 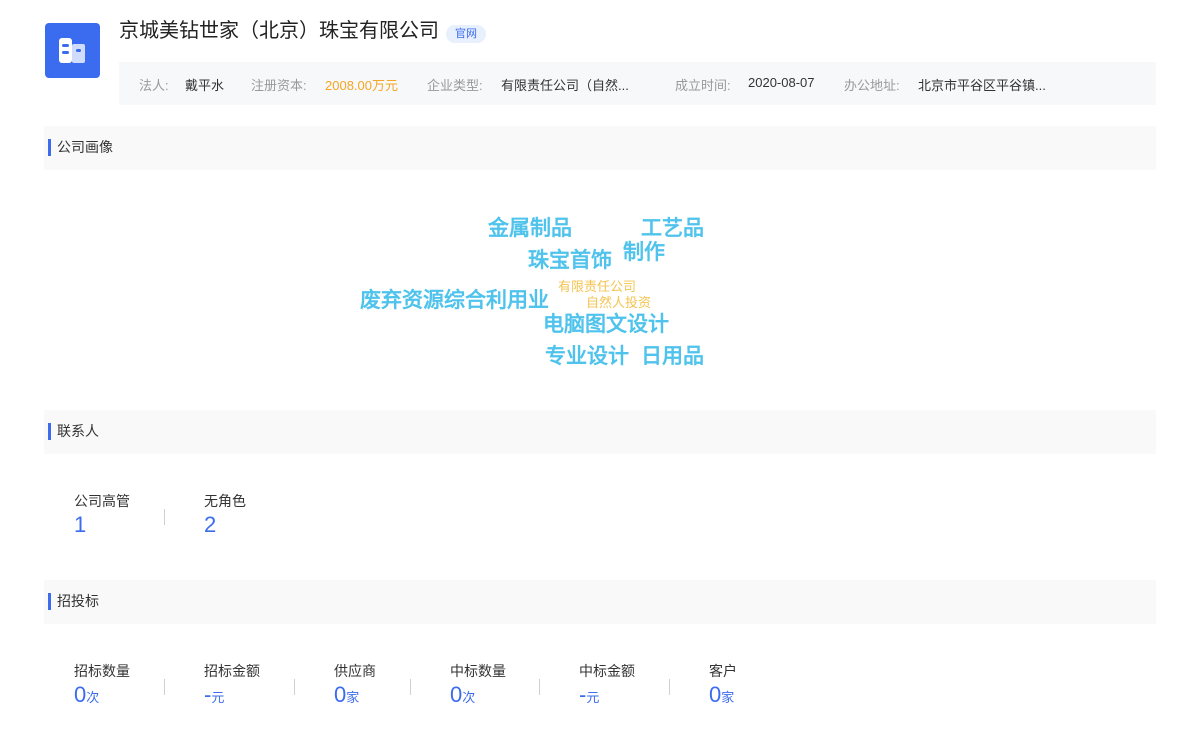 What do you see at coordinates (530, 228) in the screenshot?
I see `cloud-word: 金属制品` at bounding box center [530, 228].